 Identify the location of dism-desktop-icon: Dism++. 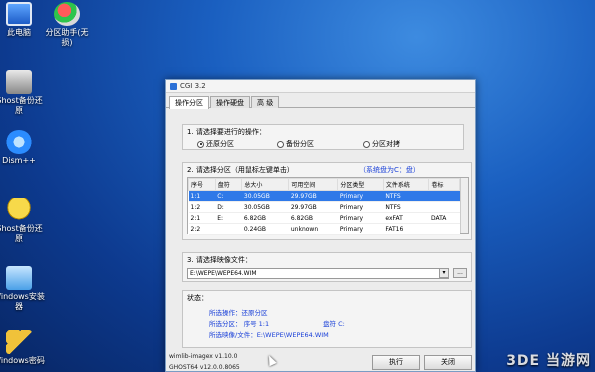
(23, 148).